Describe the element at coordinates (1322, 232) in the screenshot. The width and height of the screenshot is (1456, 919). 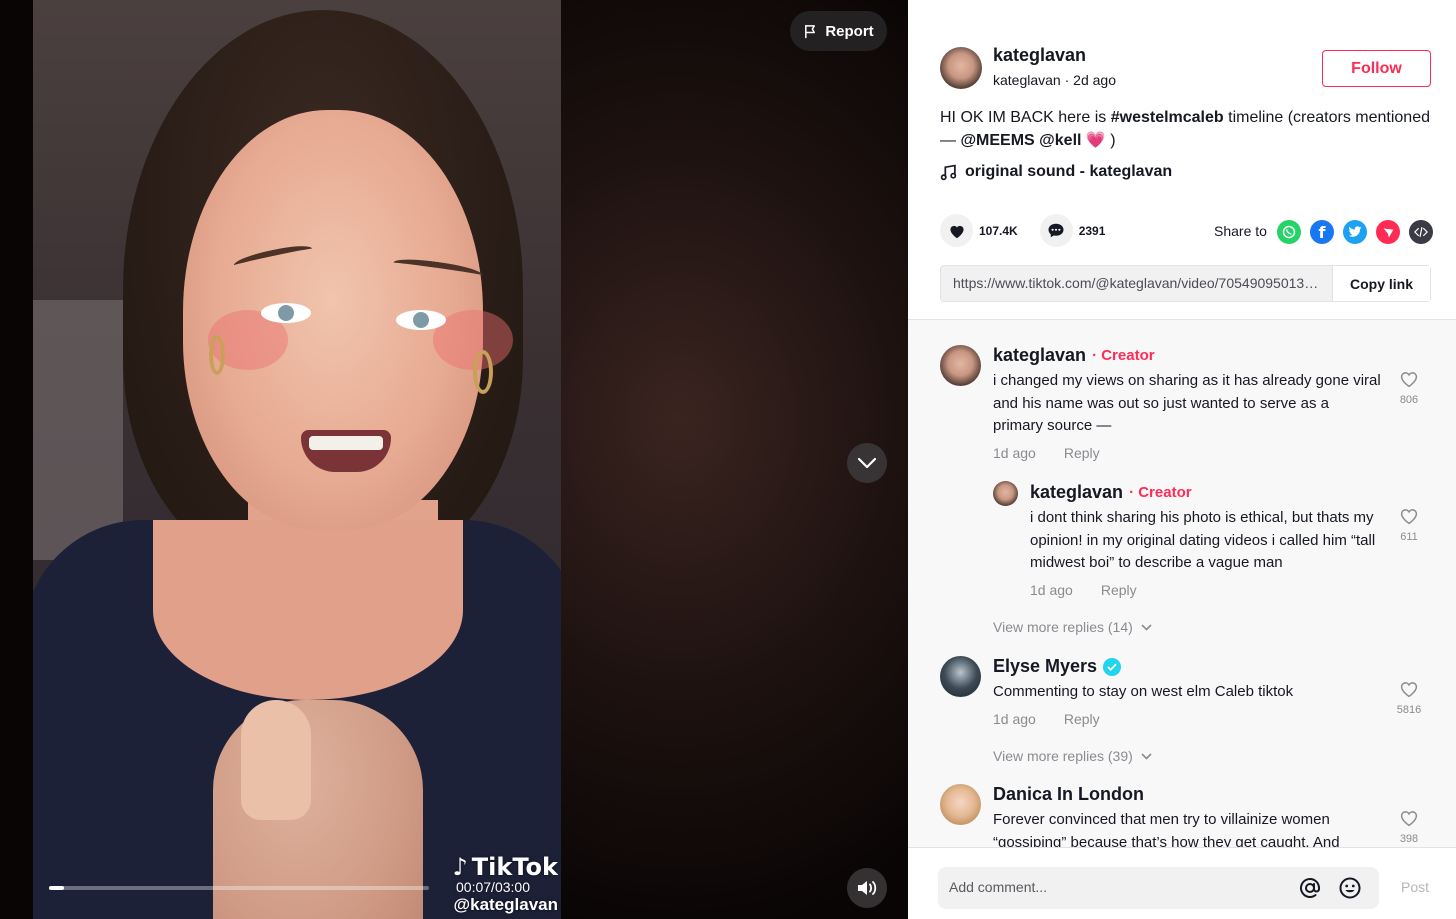
I see `facebook-icon: f` at that location.